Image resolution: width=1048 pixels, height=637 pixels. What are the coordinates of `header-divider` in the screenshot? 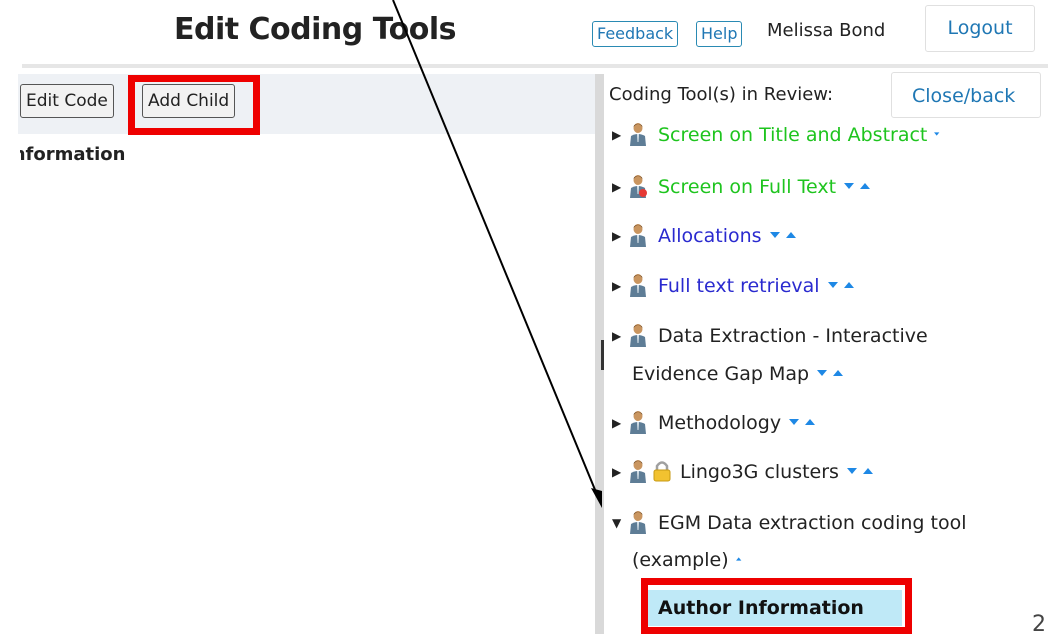 It's located at (535, 66).